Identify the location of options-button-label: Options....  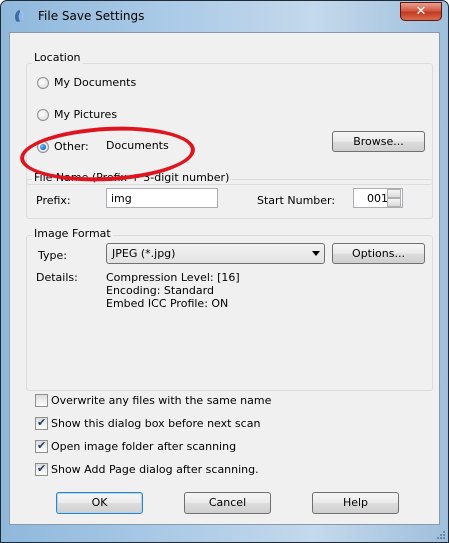
(378, 253).